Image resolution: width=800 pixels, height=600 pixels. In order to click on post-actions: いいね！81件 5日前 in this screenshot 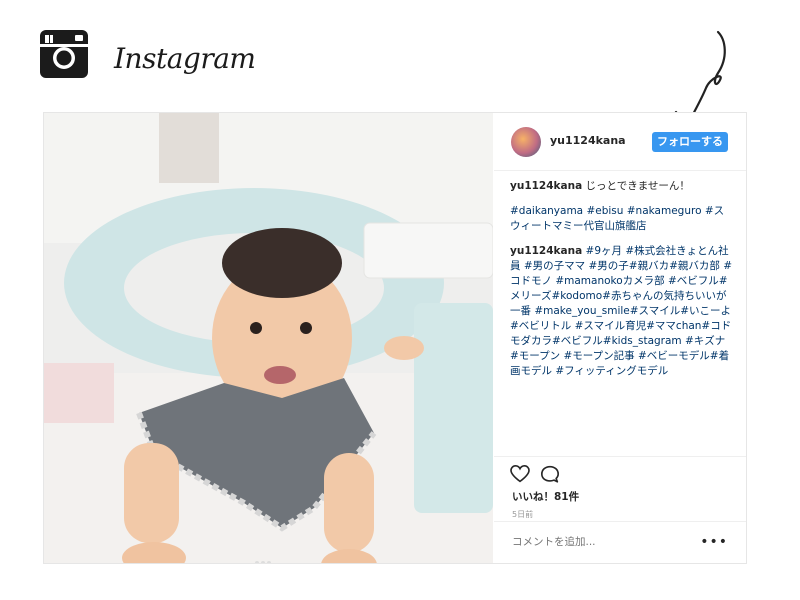, I will do `click(620, 487)`.